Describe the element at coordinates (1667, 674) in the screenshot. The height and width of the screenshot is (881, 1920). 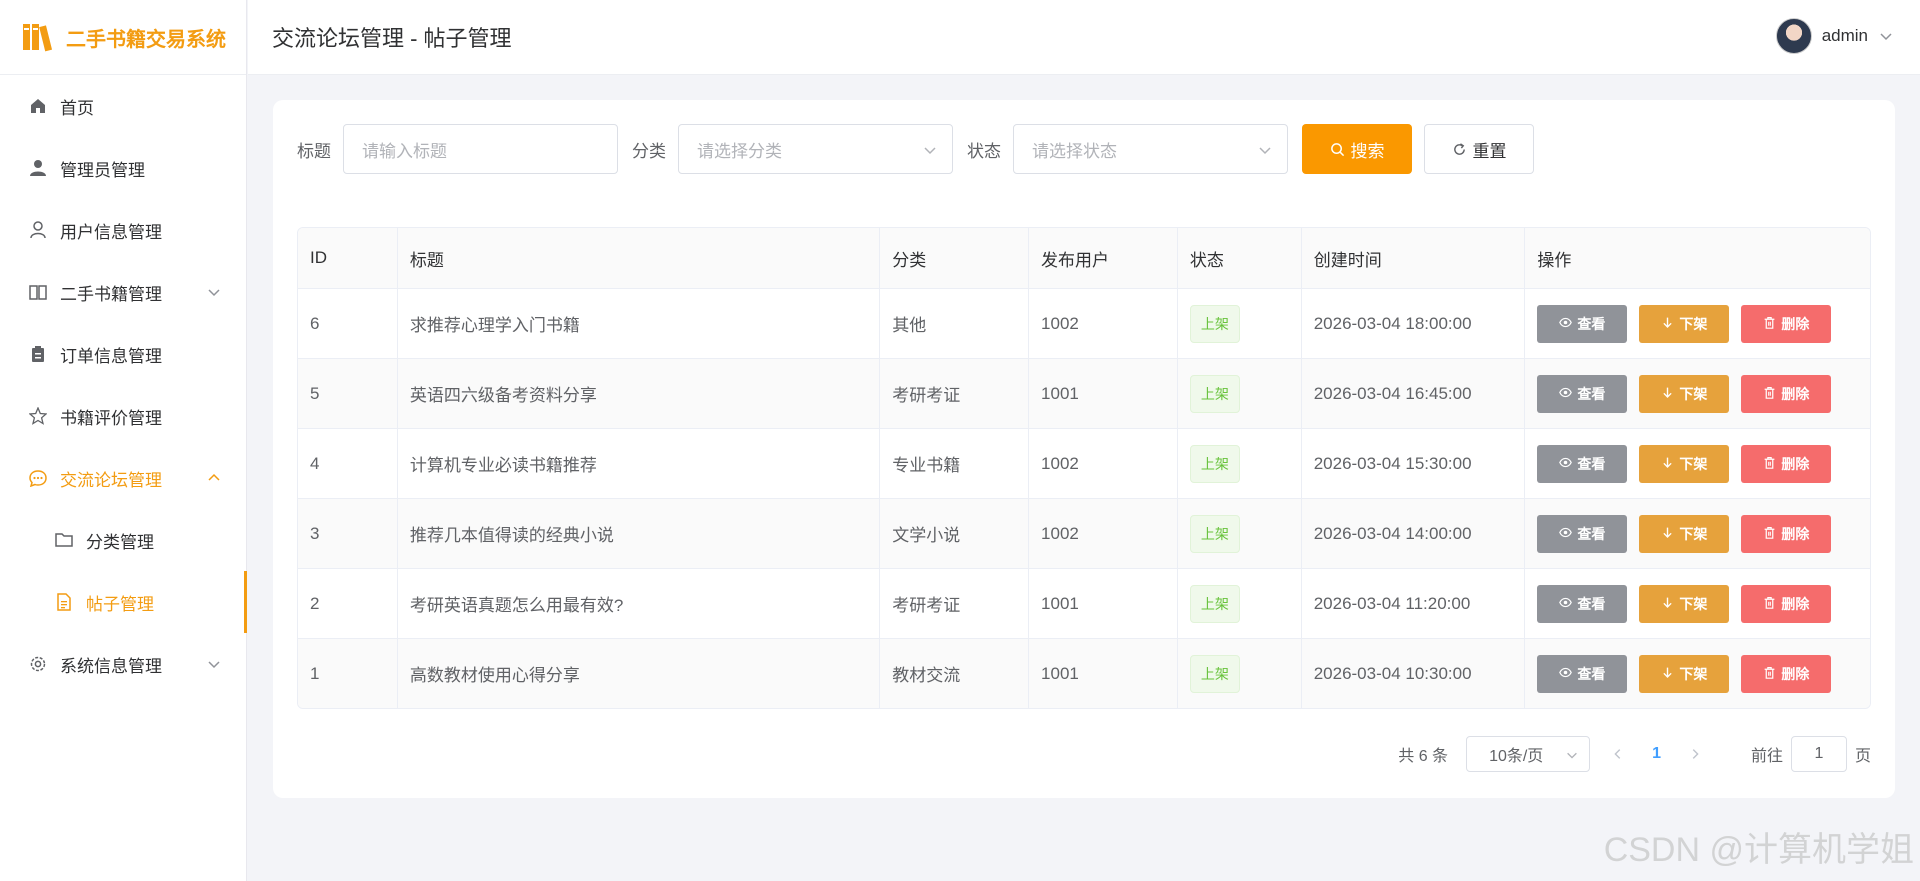
I see `arrow-down-icon` at that location.